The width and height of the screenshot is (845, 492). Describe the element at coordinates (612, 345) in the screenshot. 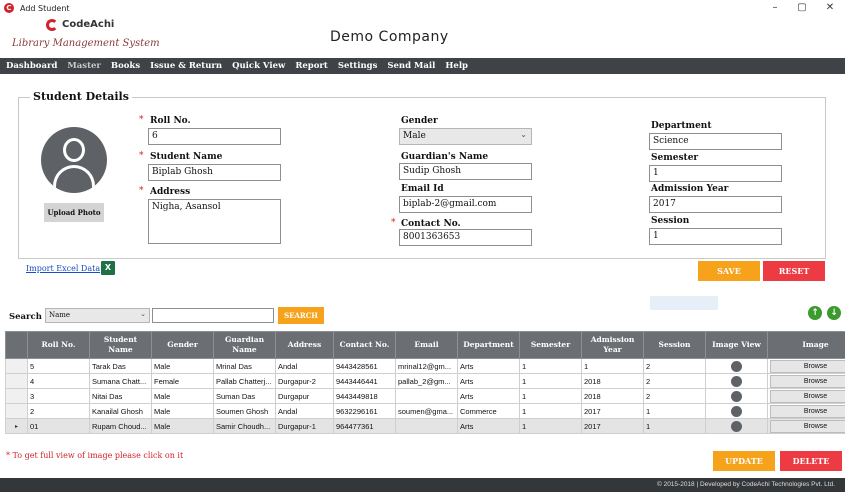

I see `column-header: Admission Year` at that location.